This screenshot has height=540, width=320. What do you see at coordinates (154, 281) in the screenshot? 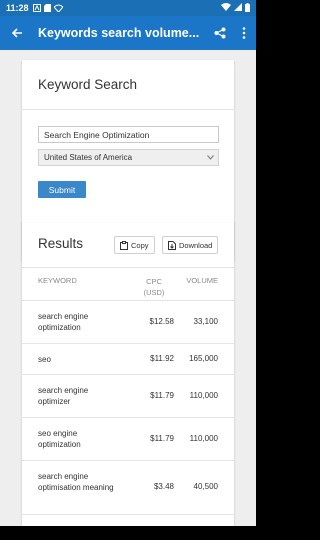
I see `cpc-header-line1: CPC` at bounding box center [154, 281].